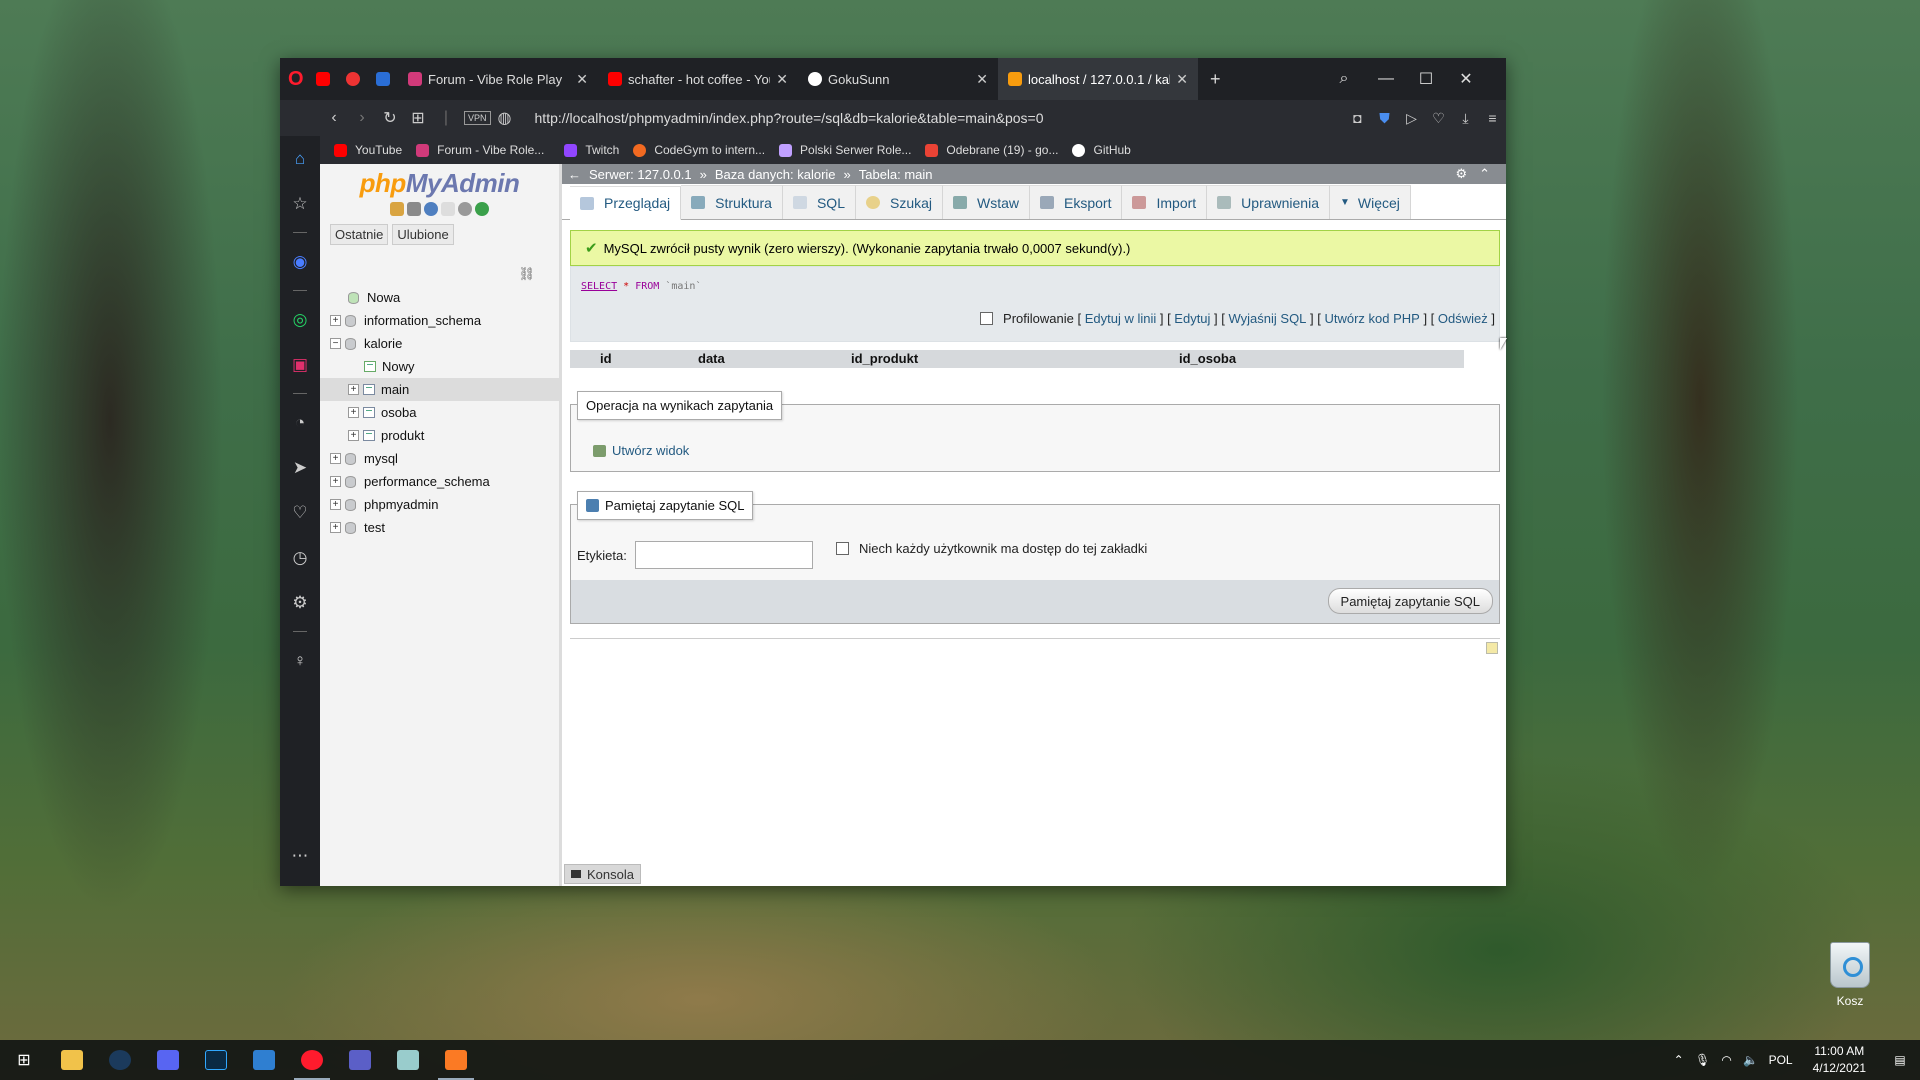 This screenshot has height=1080, width=1920. What do you see at coordinates (300, 602) in the screenshot?
I see `settings-gear-icon: ⚙` at bounding box center [300, 602].